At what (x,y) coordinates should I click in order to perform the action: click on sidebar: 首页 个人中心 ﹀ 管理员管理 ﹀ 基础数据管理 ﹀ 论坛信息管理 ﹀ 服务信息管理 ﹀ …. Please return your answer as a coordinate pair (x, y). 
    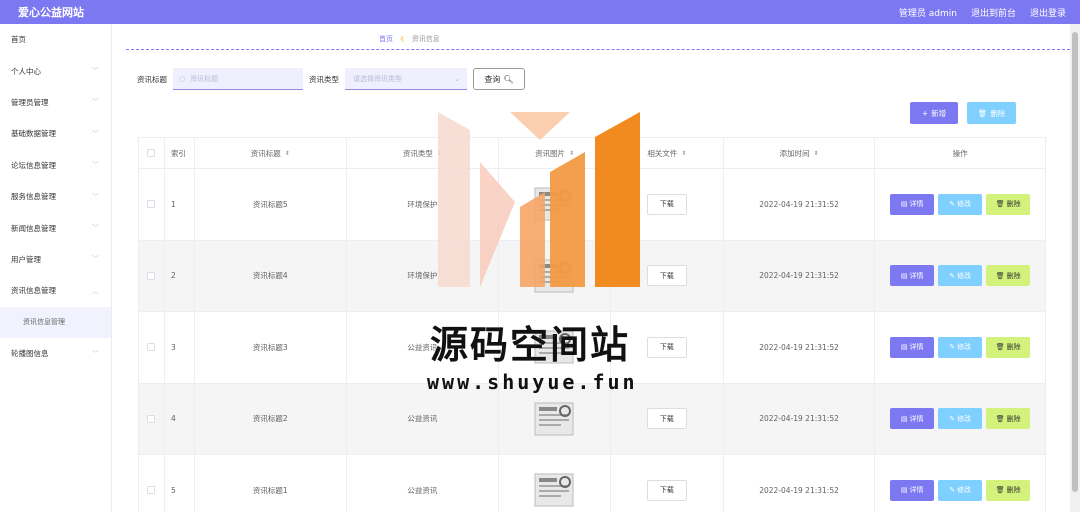
    Looking at the image, I should click on (56, 268).